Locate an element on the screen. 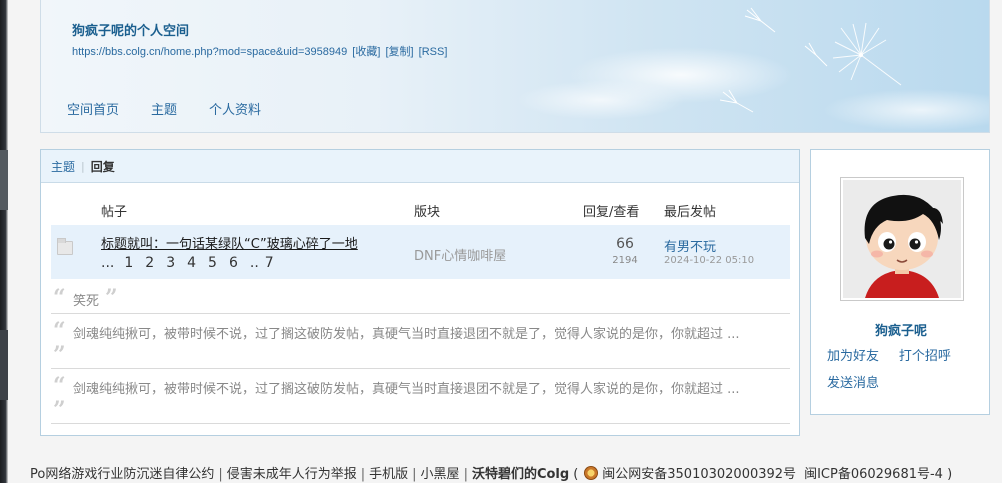 This screenshot has width=1002, height=483. profile-sidebar: 狗疯子呢 加为好友 打个招呼 发送消息 is located at coordinates (900, 282).